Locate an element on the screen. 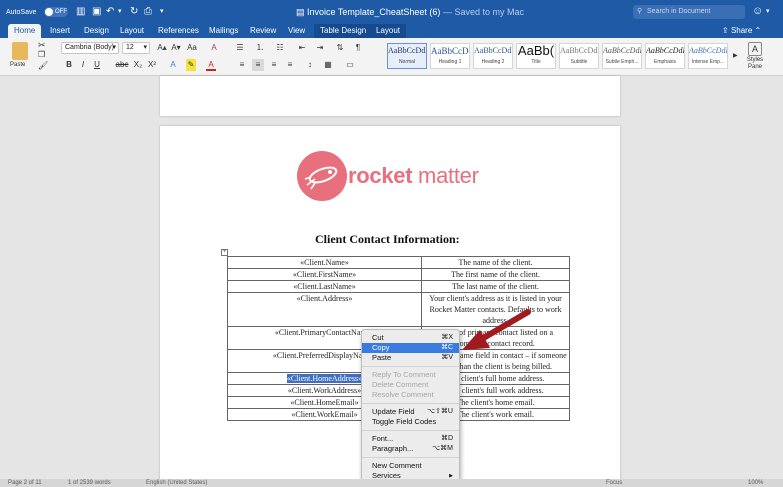  copy-icon: ❐ is located at coordinates (41, 55).